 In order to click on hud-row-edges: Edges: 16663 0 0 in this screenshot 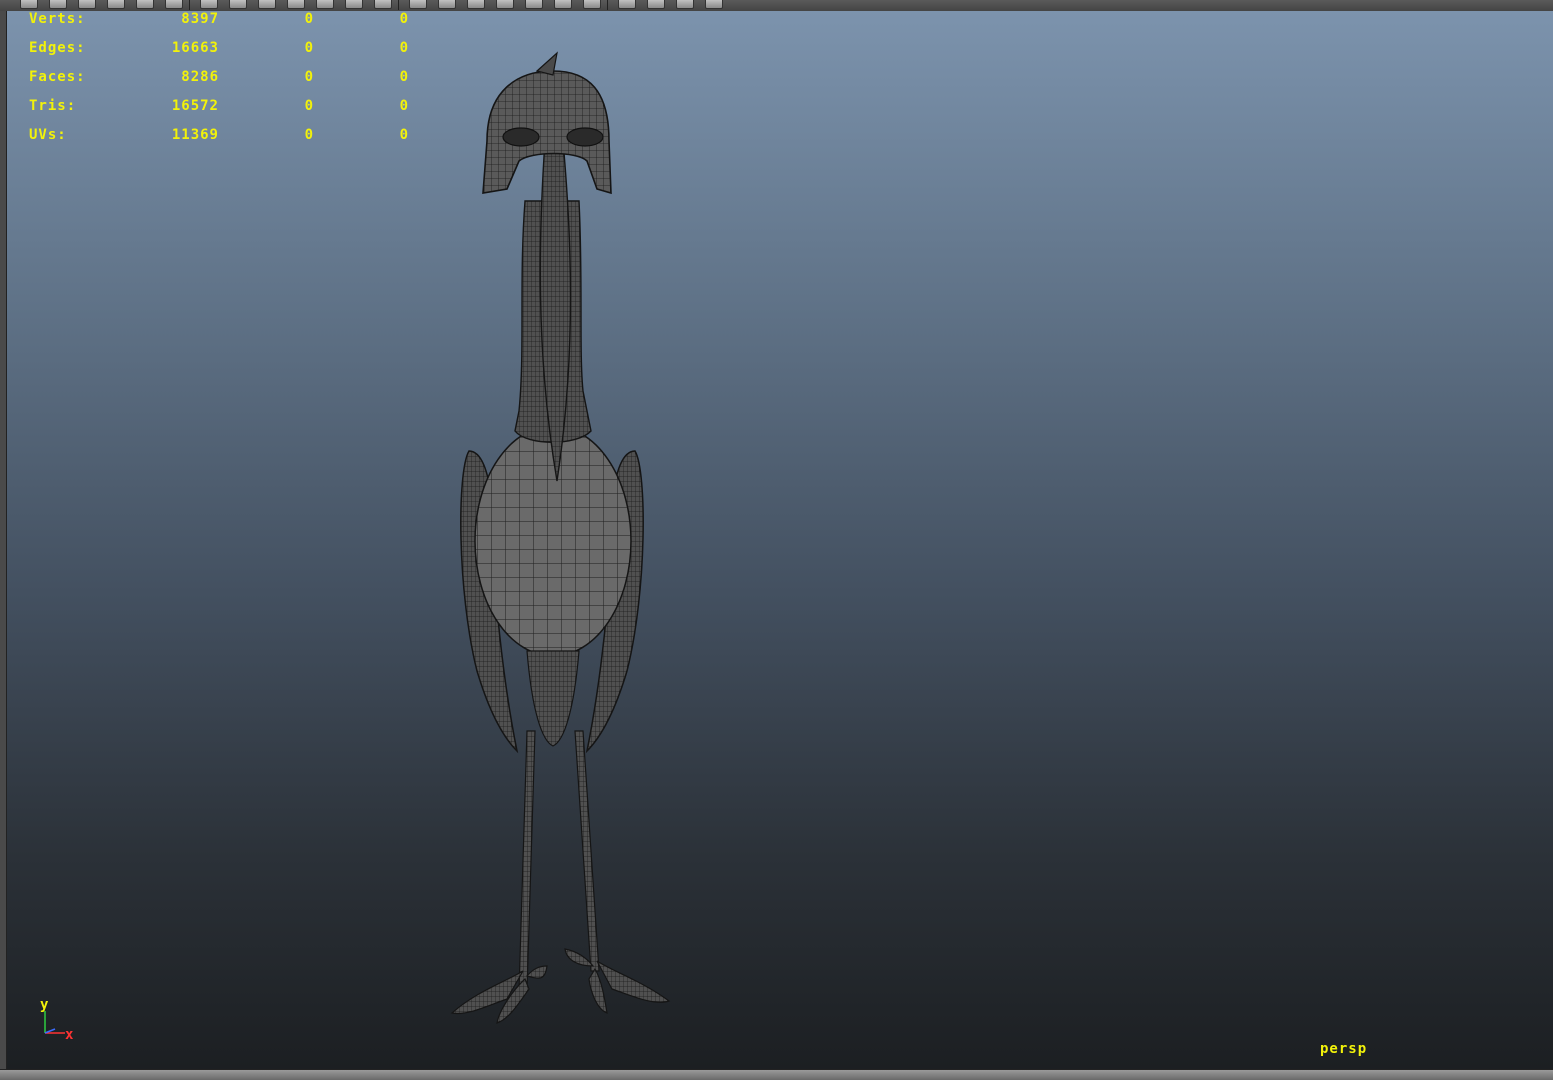, I will do `click(219, 54)`.